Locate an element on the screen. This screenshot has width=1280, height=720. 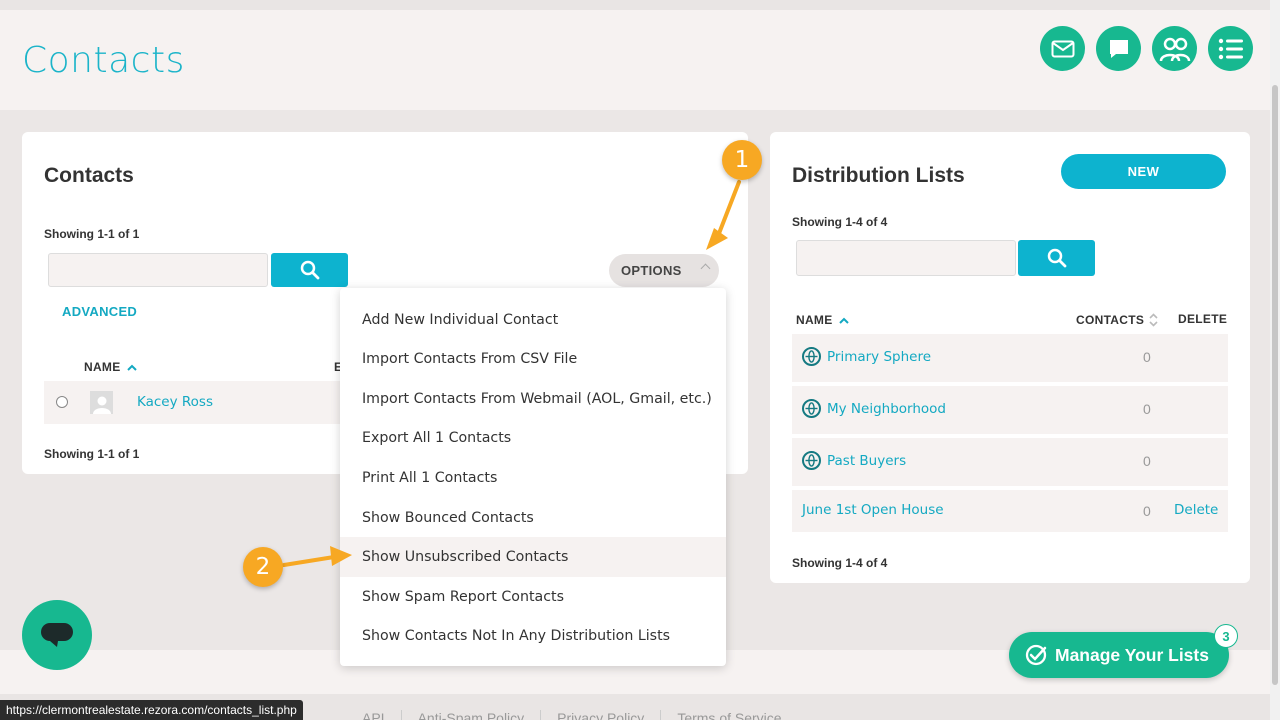
chat-widget-button is located at coordinates (57, 635).